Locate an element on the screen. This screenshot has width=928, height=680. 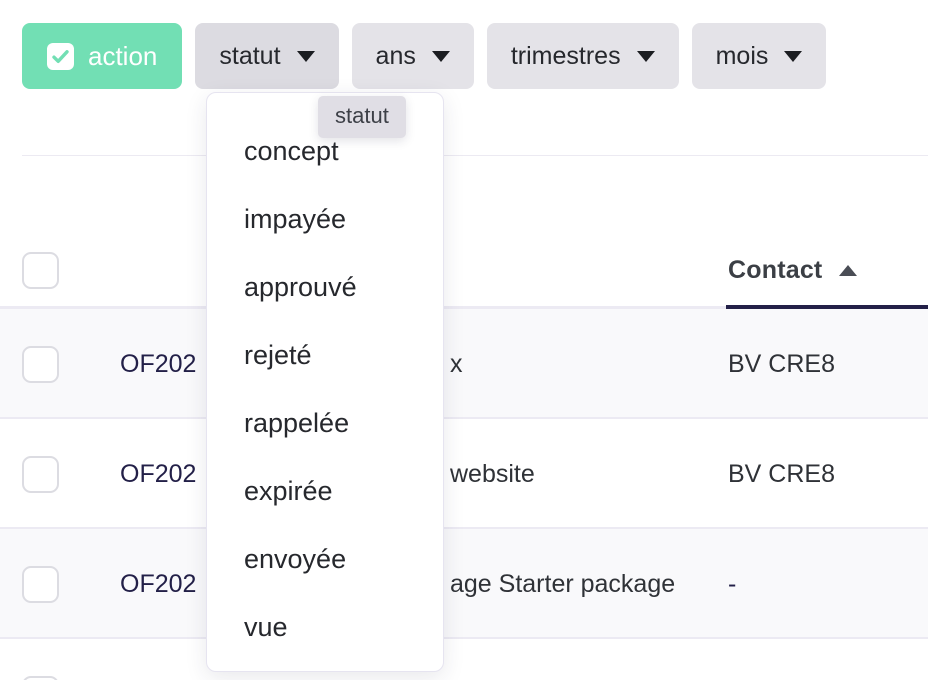
row-description: website is located at coordinates (492, 473).